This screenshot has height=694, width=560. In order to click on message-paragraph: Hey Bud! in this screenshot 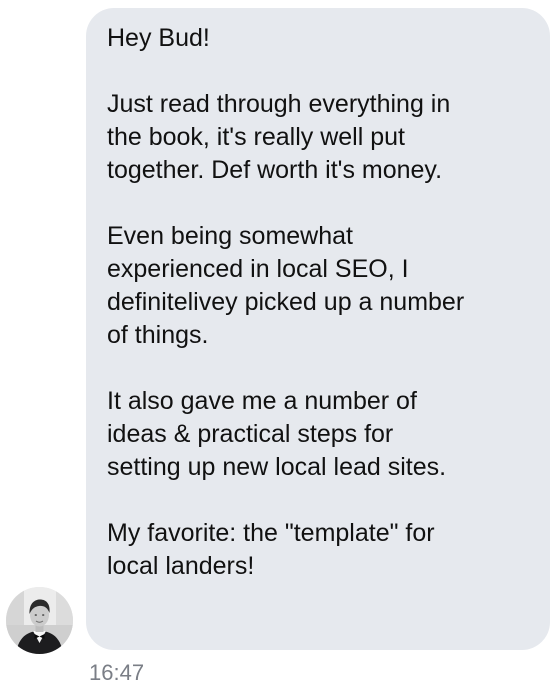, I will do `click(158, 38)`.